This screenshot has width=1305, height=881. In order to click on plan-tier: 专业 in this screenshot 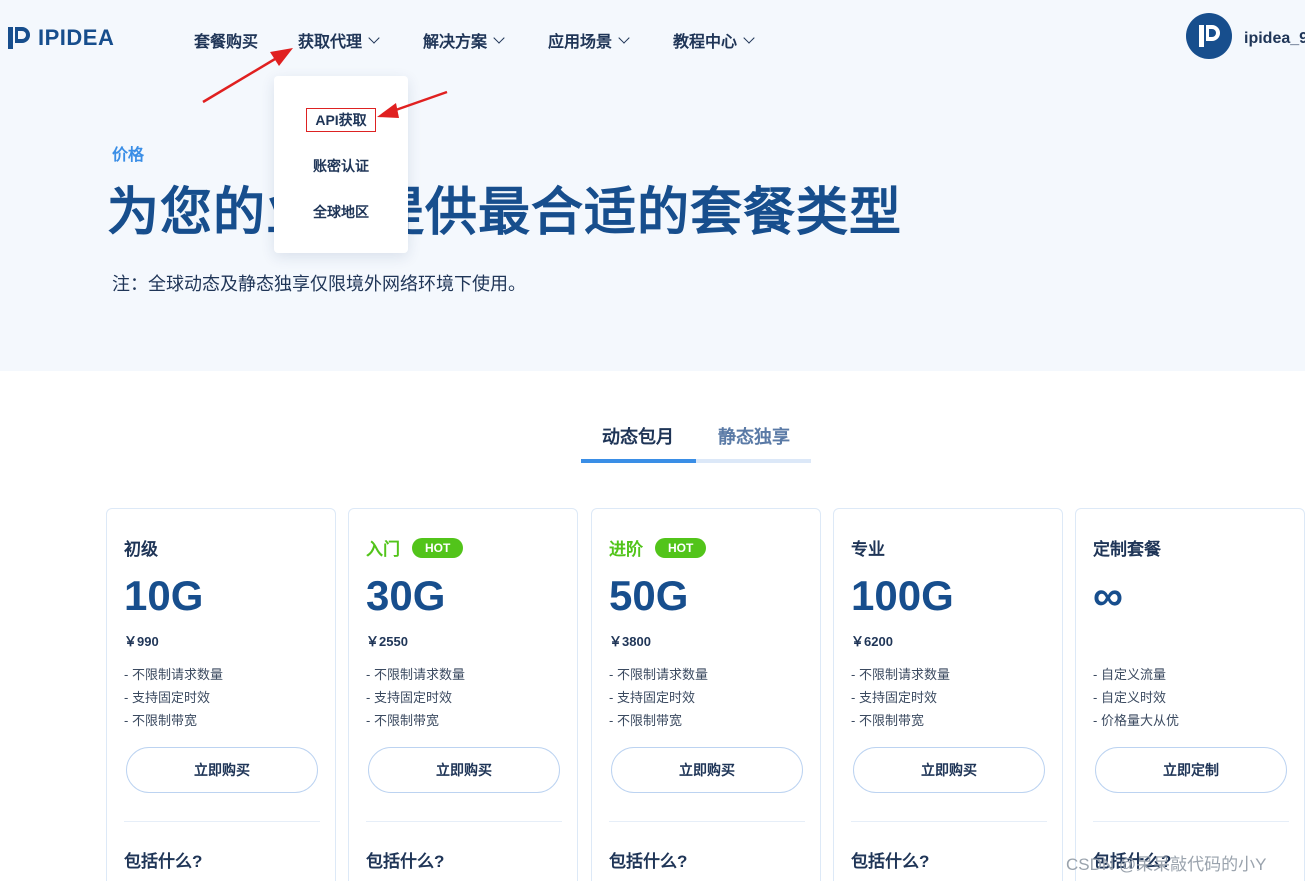, I will do `click(868, 547)`.